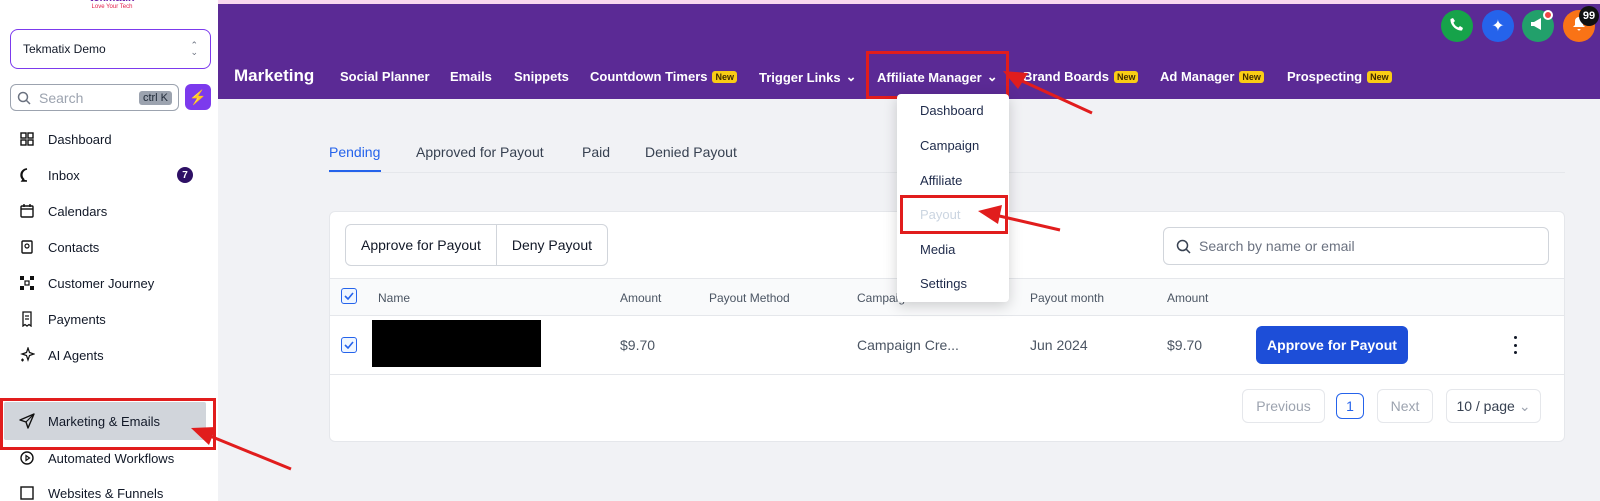 The image size is (1600, 501). What do you see at coordinates (80, 139) in the screenshot?
I see `sidebar-item-label: Dashboard` at bounding box center [80, 139].